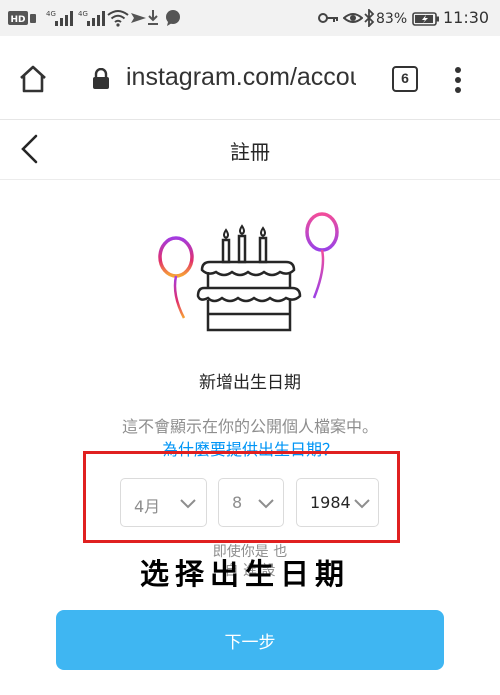 Image resolution: width=500 pixels, height=695 pixels. I want to click on wifi-icon, so click(118, 20).